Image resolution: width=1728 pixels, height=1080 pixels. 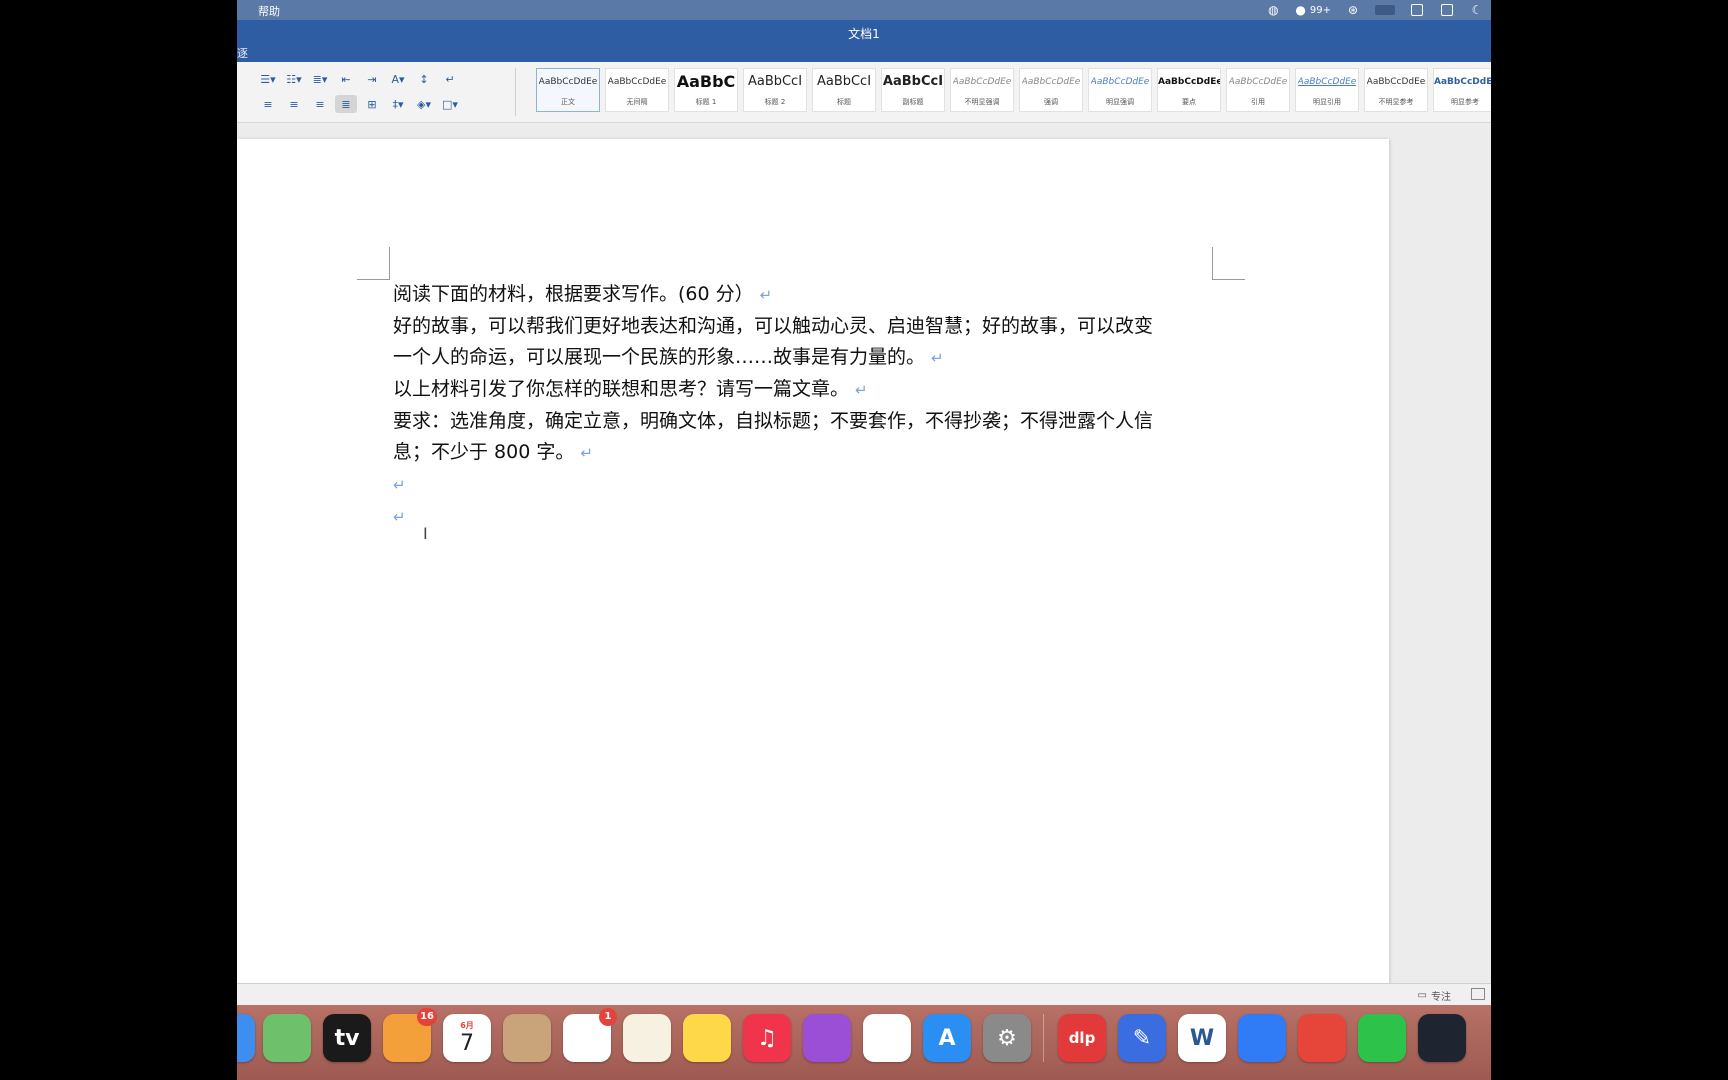 I want to click on paragraph-material-line-1: 好的故事，可以帮我们更好地表达和沟通，可以触动心灵、启迪智慧；好的故事，可以改变, so click(x=808, y=326).